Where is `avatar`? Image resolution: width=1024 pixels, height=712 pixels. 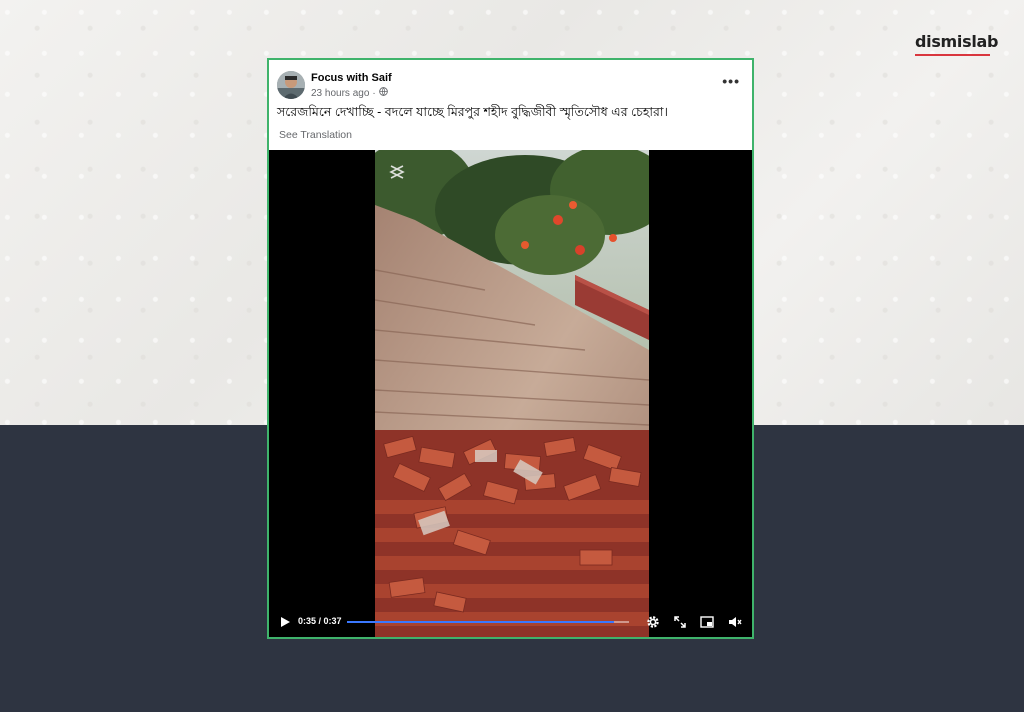
avatar is located at coordinates (291, 85).